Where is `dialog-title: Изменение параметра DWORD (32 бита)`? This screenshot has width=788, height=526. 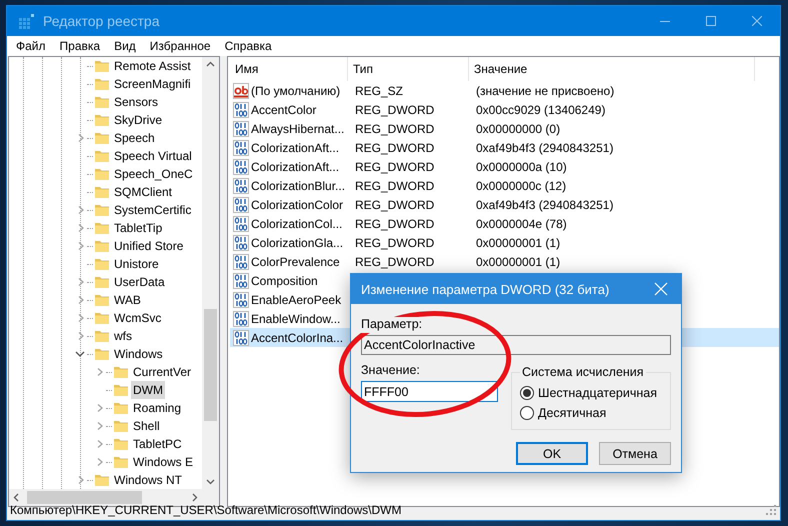
dialog-title: Изменение параметра DWORD (32 бита) is located at coordinates (485, 289).